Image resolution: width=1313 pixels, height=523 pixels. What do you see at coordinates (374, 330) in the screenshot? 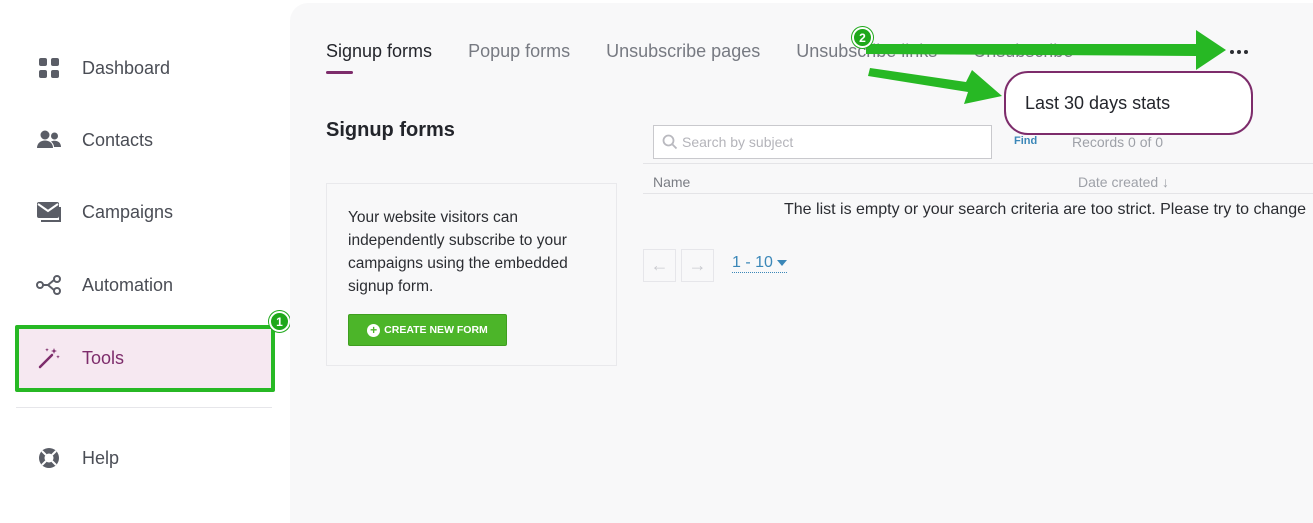
I see `plus-circle-icon: +` at bounding box center [374, 330].